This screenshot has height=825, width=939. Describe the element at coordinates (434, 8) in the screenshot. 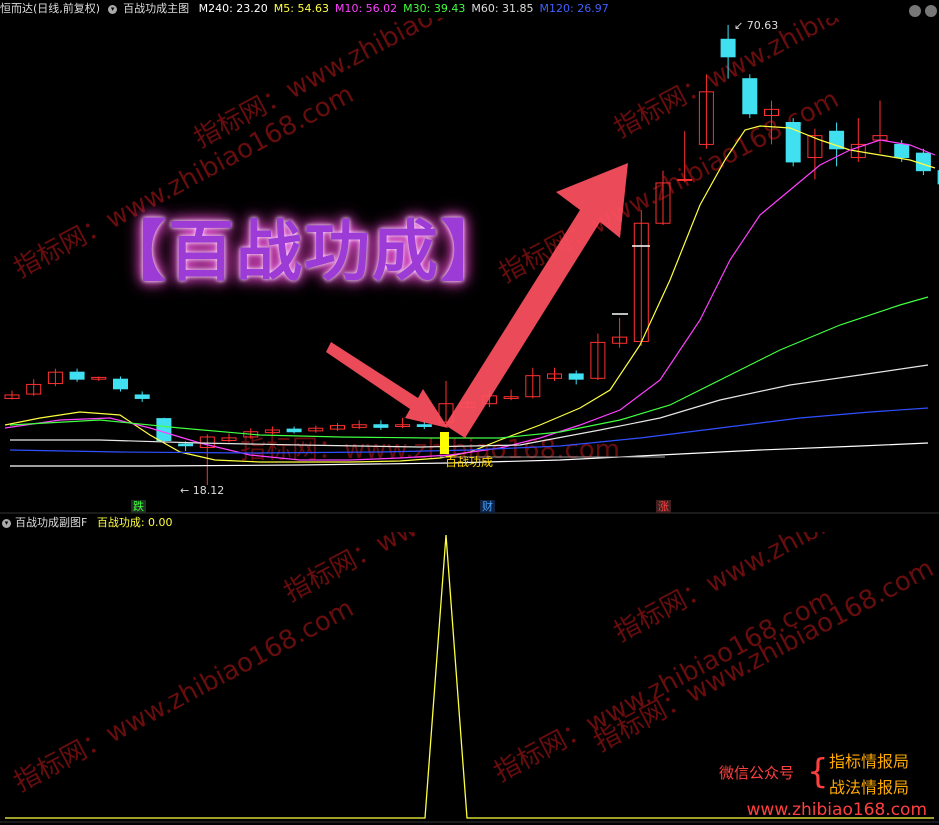

I see `ma-label-3: M30: 39.43` at that location.